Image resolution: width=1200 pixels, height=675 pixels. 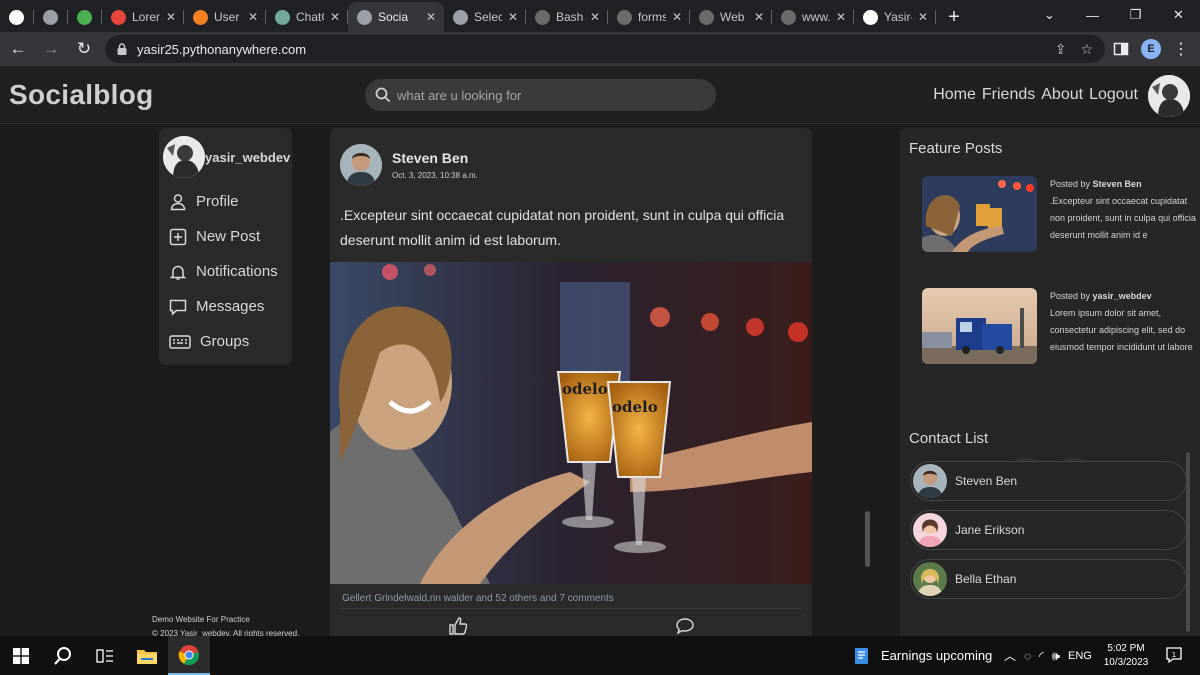 I want to click on browser-tab: ChatG ✕, so click(x=307, y=17).